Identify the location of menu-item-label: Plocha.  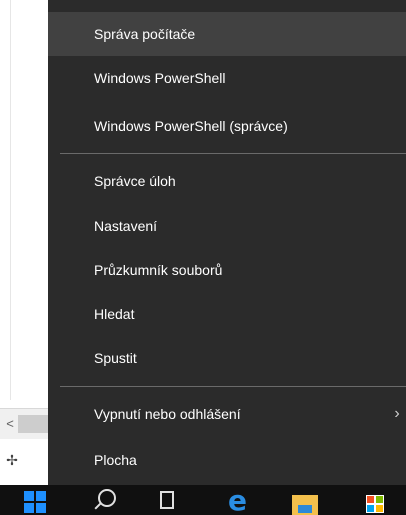
(115, 460).